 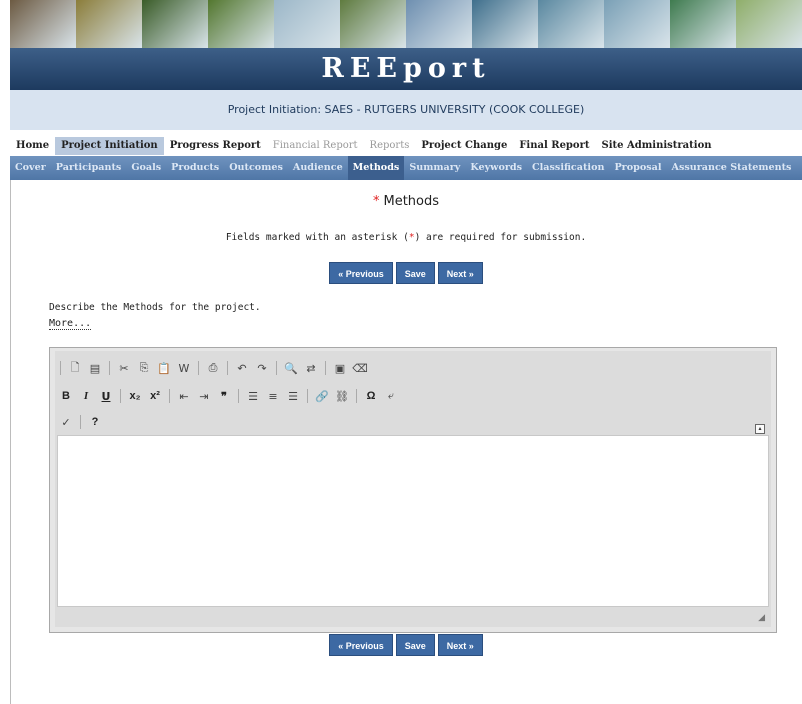 I want to click on tab-submit: Submit, so click(x=799, y=168).